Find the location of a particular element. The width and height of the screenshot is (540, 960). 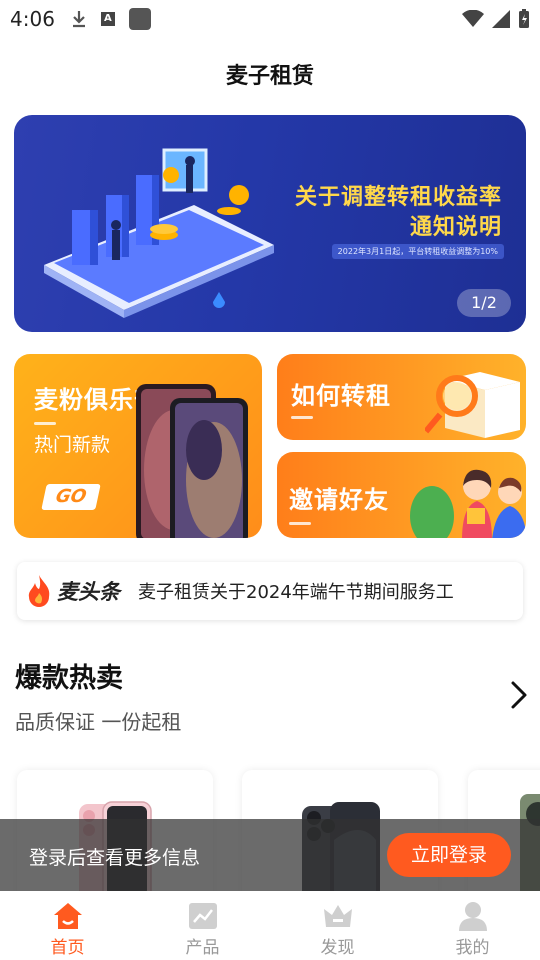

tab-mine: 我的 is located at coordinates (472, 925).